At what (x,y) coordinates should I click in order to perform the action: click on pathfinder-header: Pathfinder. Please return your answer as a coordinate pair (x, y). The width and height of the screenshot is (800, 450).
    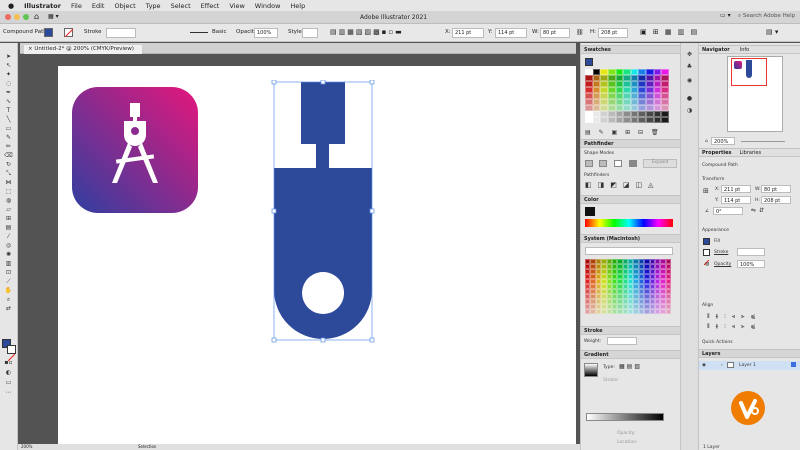
    Looking at the image, I should click on (630, 143).